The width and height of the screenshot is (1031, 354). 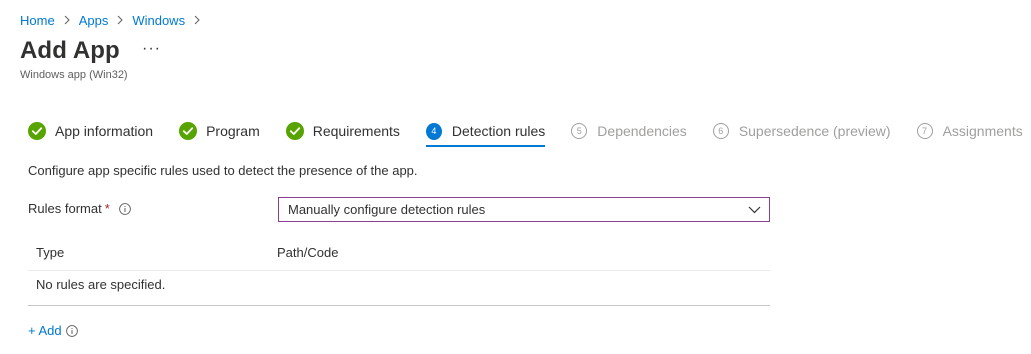 I want to click on step-label: Requirements, so click(x=356, y=131).